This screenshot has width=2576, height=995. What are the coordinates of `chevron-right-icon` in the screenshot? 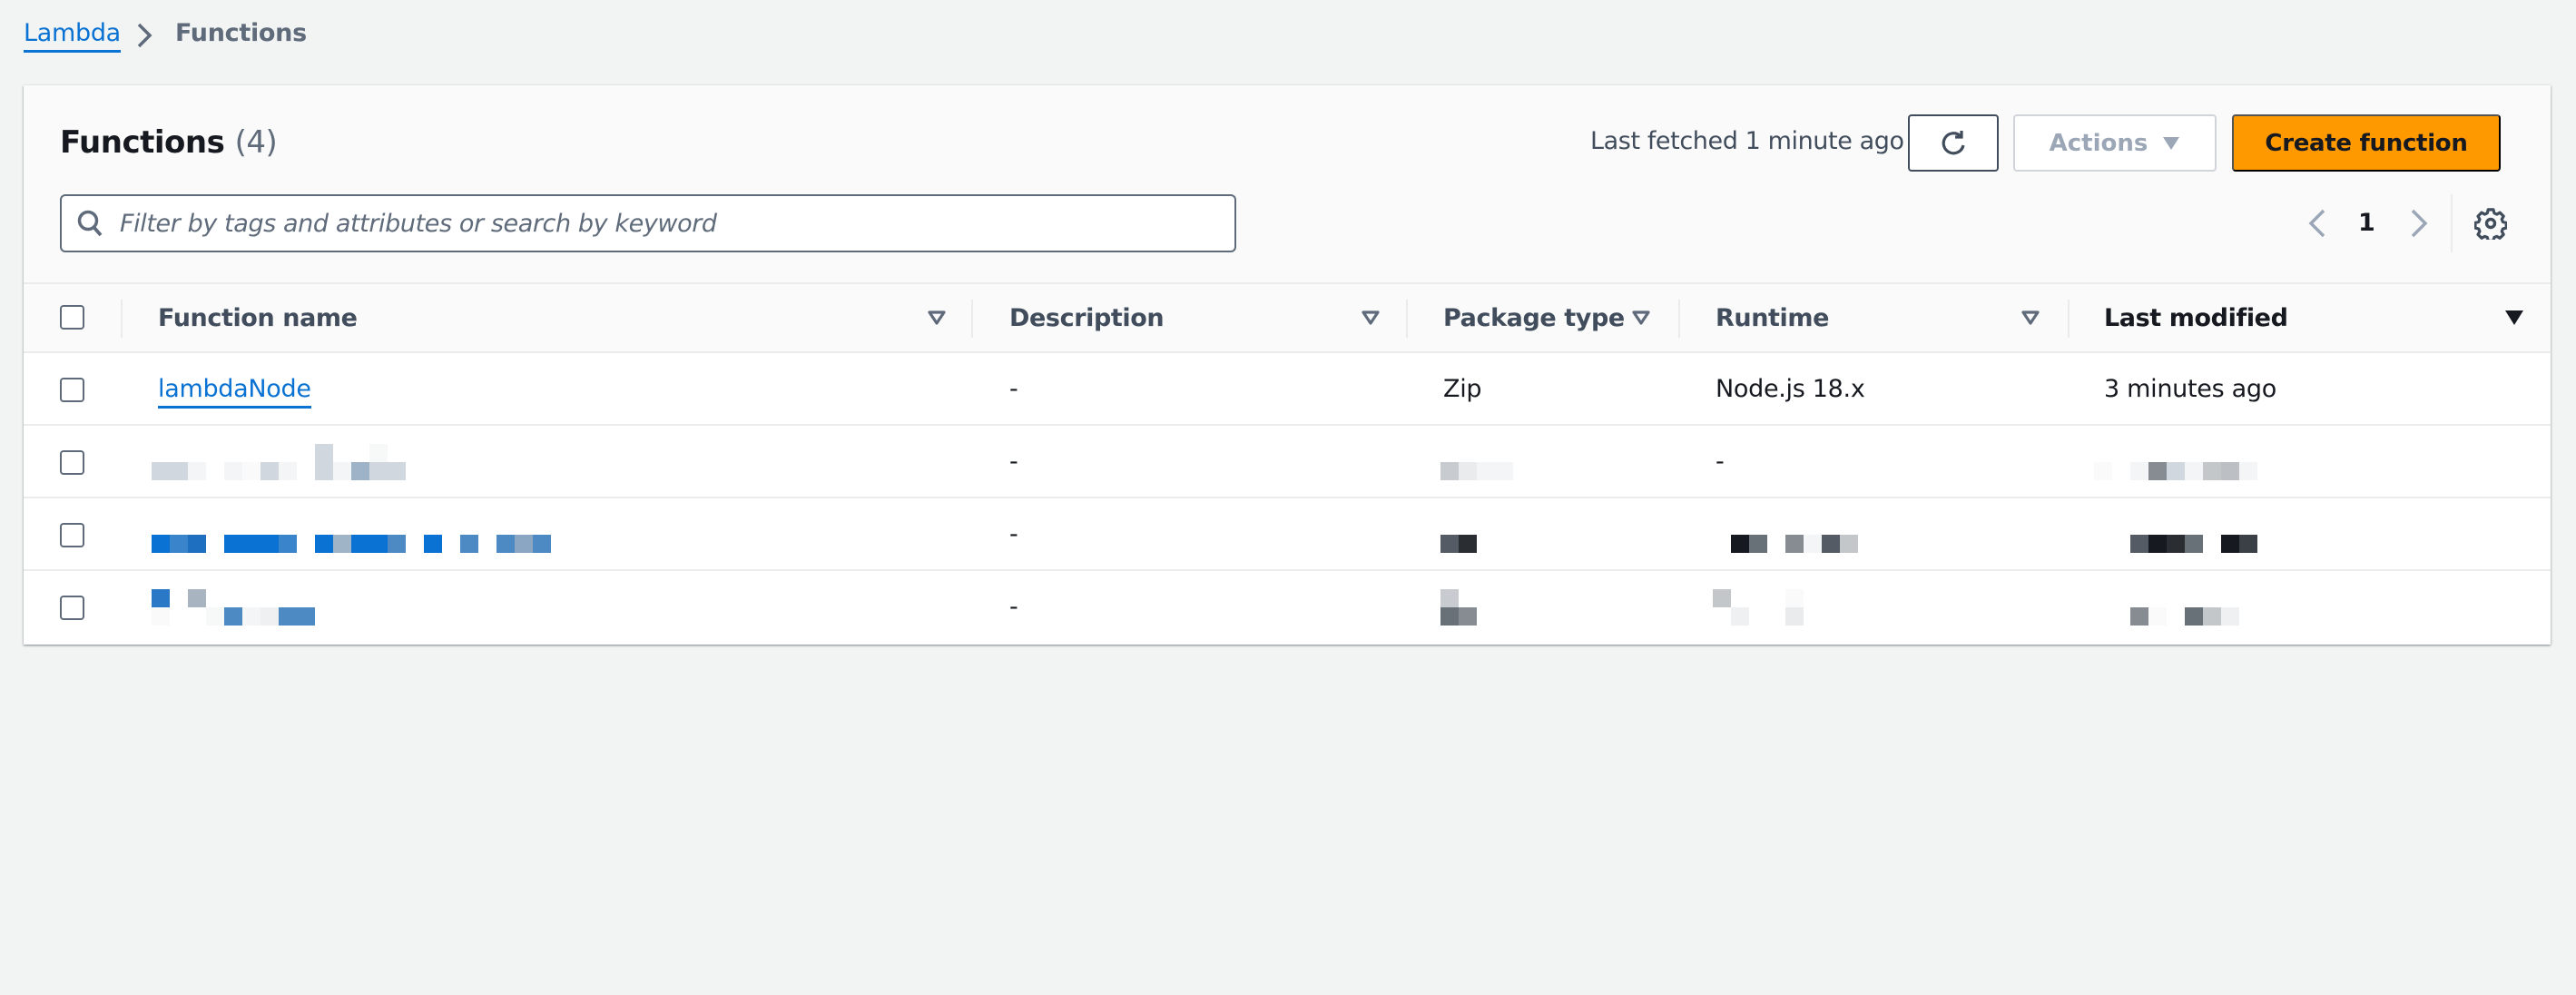 It's located at (2419, 223).